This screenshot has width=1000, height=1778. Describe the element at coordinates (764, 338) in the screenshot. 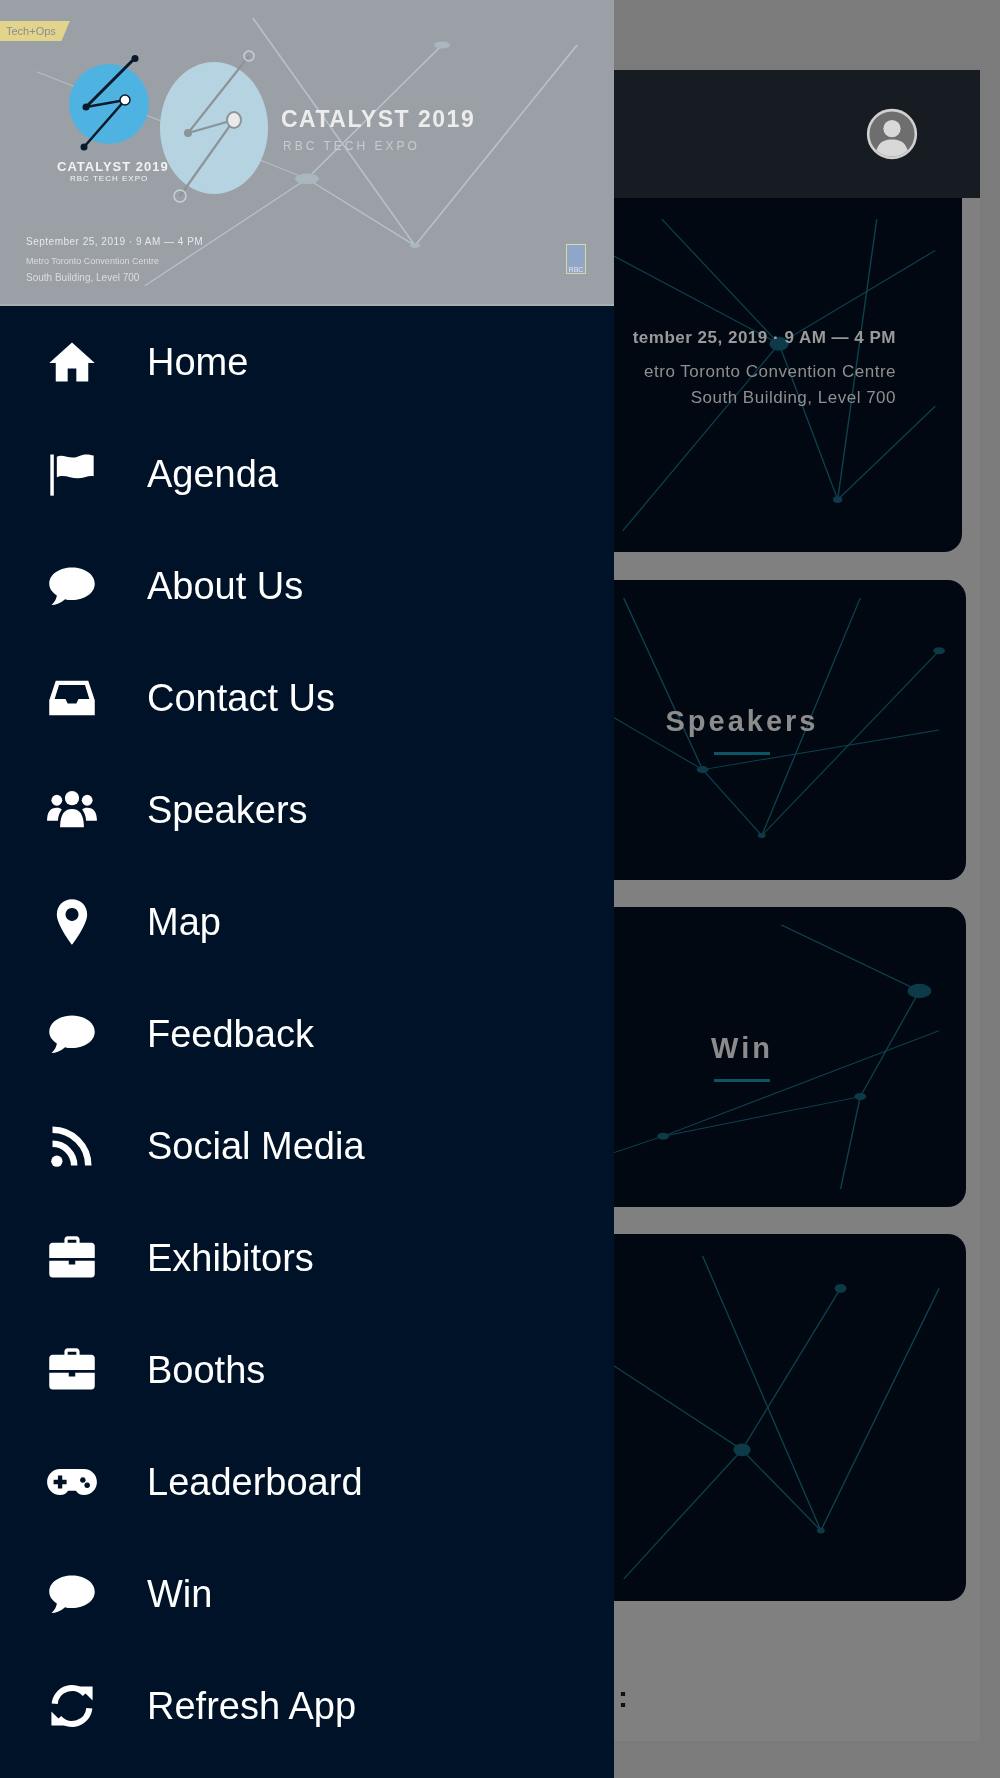

I see `event-date: tember 25, 2019 · 9 AM — 4 PM` at that location.